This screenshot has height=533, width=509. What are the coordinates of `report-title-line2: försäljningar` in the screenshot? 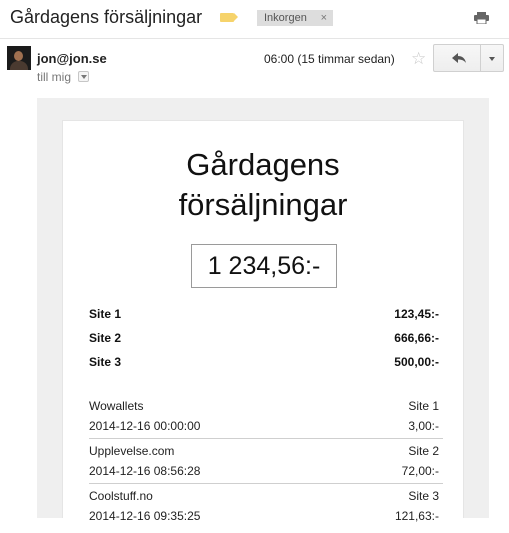 It's located at (263, 204).